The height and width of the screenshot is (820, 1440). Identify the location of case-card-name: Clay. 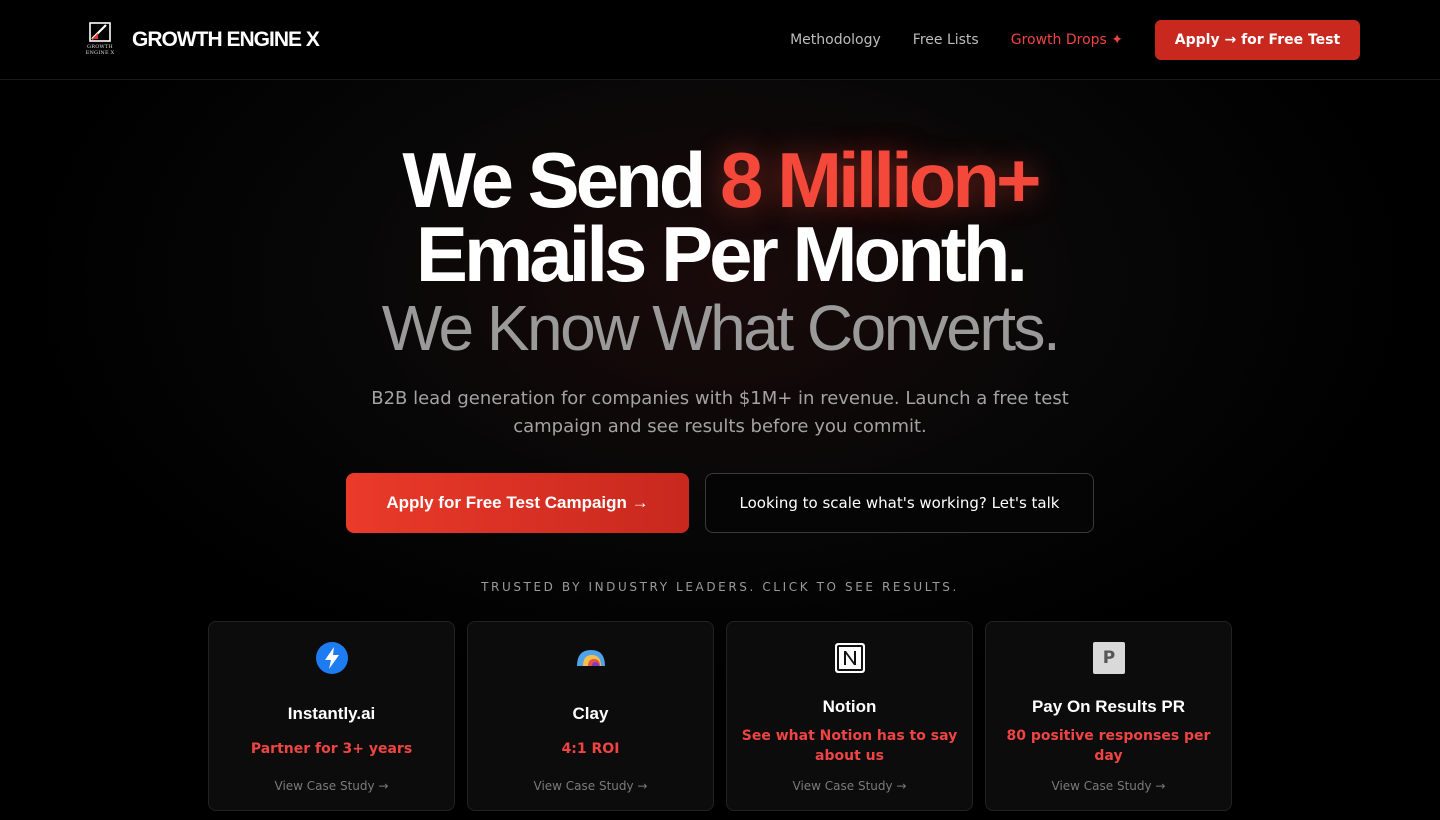
(590, 713).